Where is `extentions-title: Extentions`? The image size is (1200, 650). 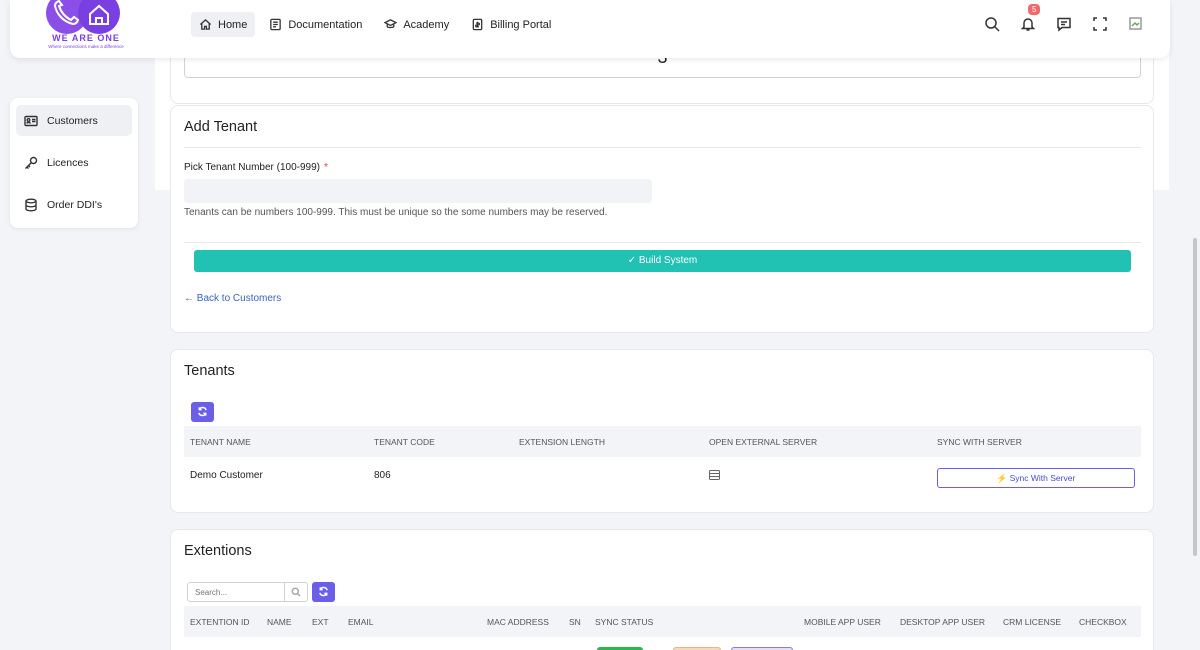 extentions-title: Extentions is located at coordinates (218, 551).